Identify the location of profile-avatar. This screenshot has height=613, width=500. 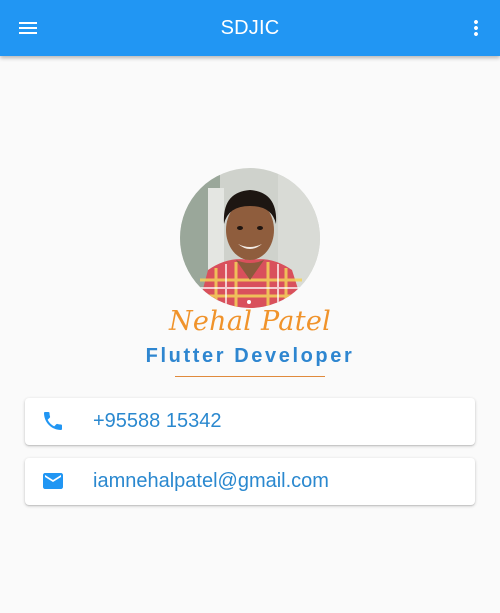
(250, 238).